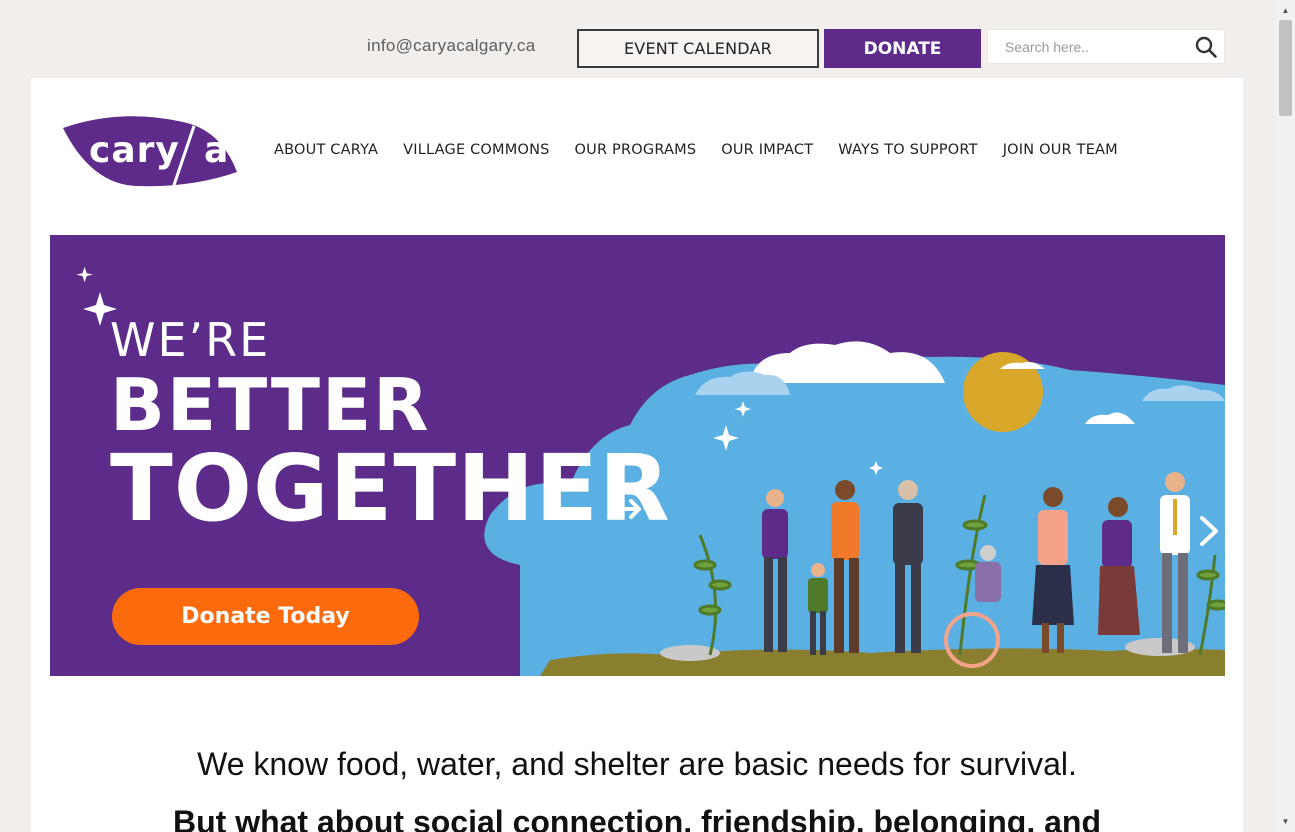  What do you see at coordinates (451, 46) in the screenshot?
I see `contact-email-link: info@caryacalgary.ca` at bounding box center [451, 46].